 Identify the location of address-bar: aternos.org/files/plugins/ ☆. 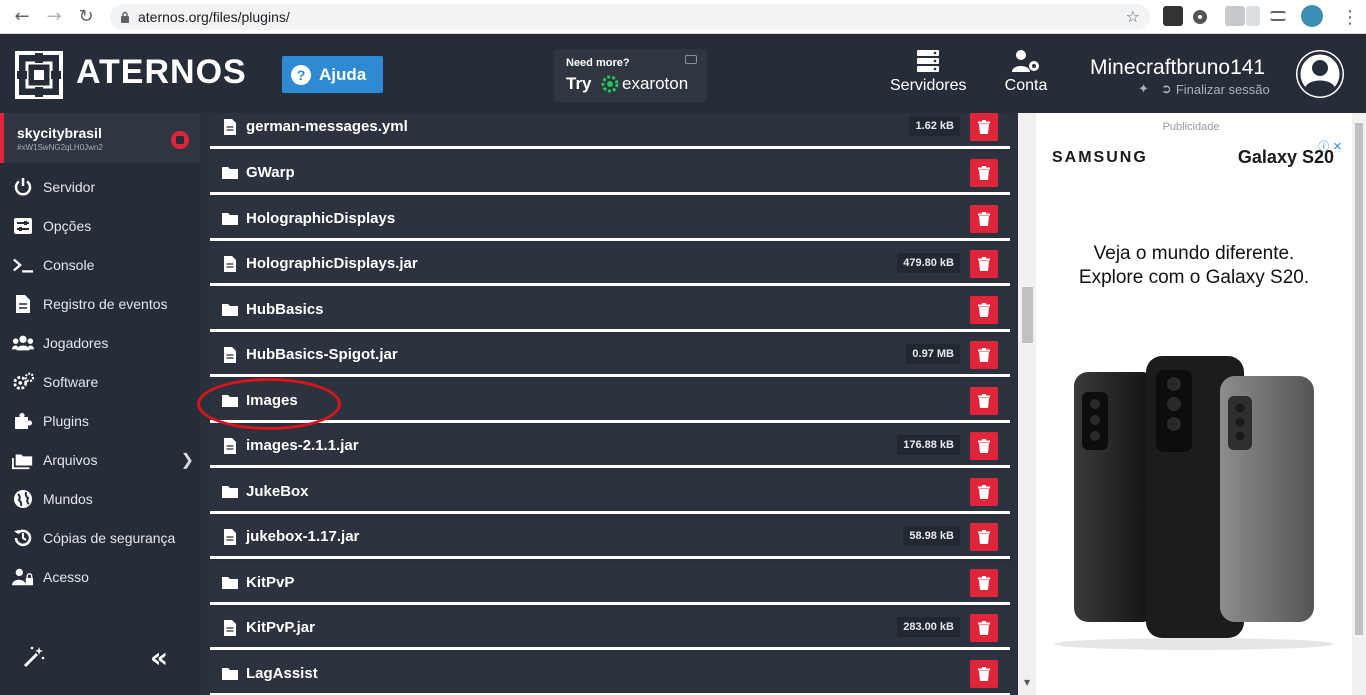
(630, 17).